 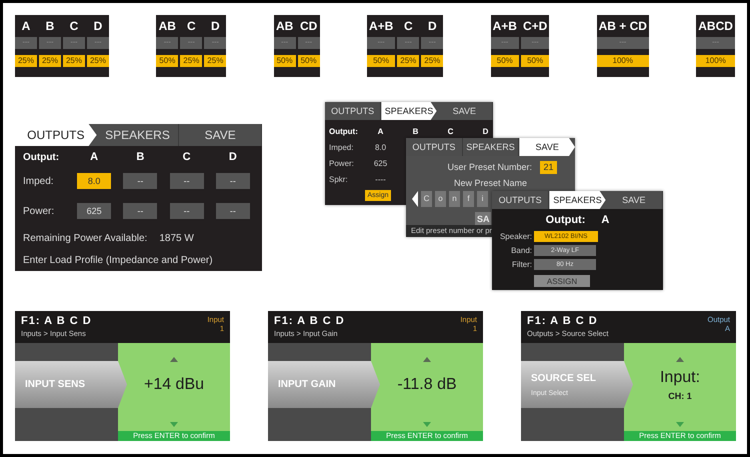 What do you see at coordinates (427, 385) in the screenshot?
I see `value-display: -11.8 dB` at bounding box center [427, 385].